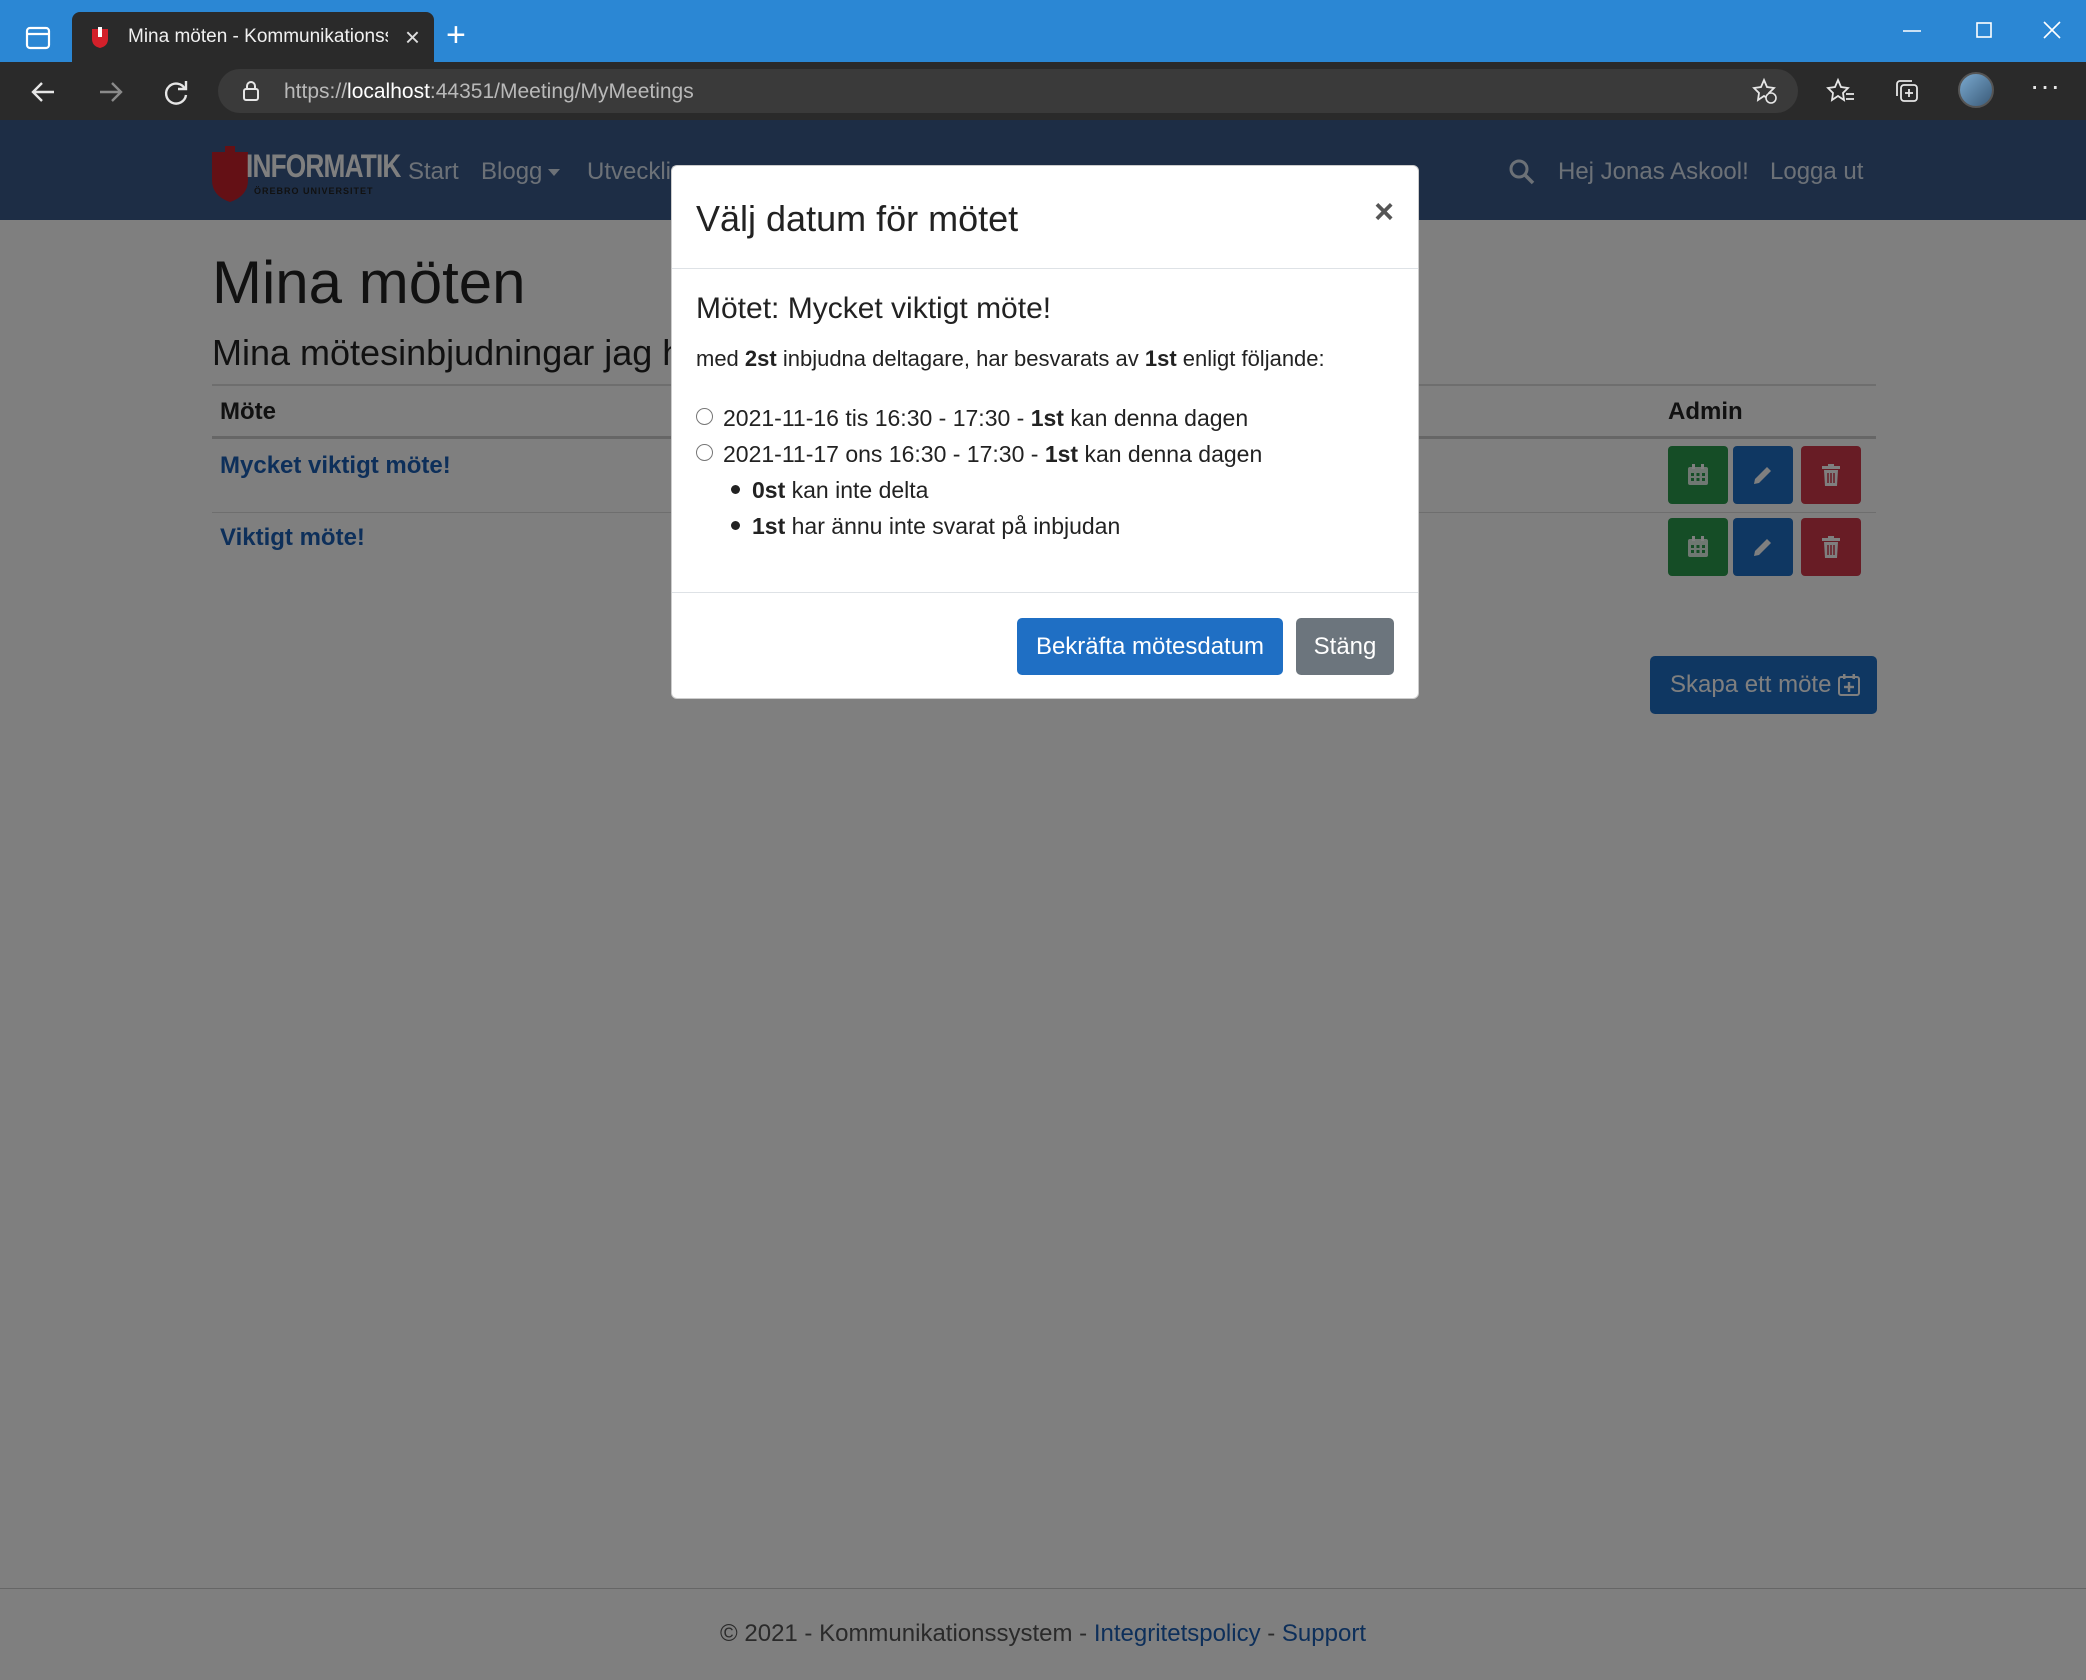 This screenshot has width=2086, height=1680. I want to click on response-bullet: 0st kan inte delta, so click(829, 490).